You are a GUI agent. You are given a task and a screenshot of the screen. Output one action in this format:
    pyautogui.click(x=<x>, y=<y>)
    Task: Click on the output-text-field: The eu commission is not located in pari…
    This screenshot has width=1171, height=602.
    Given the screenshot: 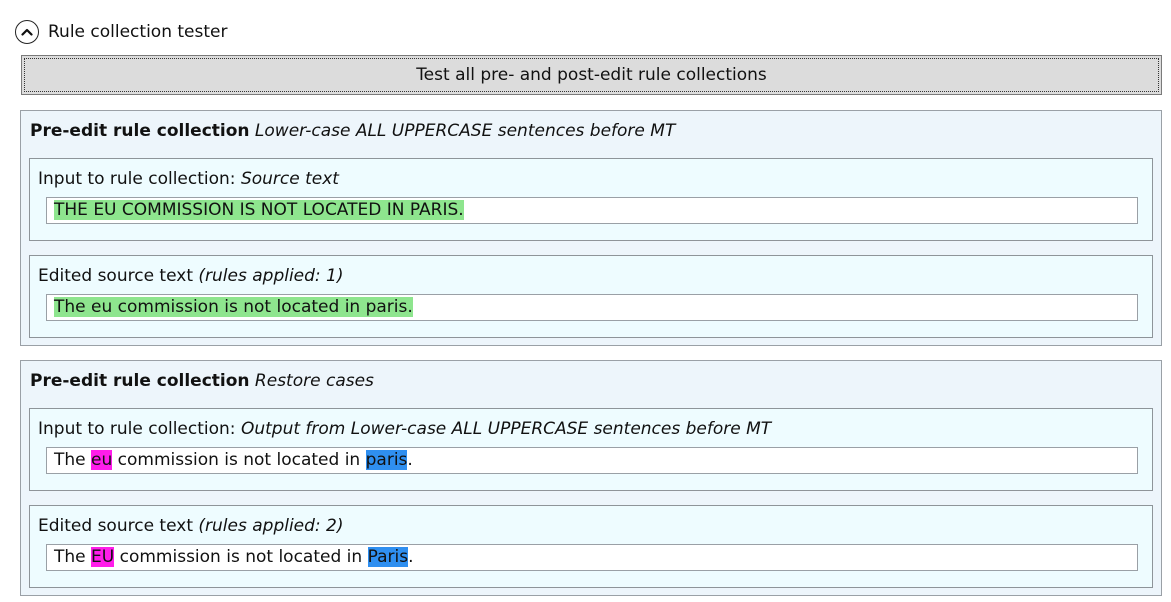 What is the action you would take?
    pyautogui.click(x=592, y=307)
    